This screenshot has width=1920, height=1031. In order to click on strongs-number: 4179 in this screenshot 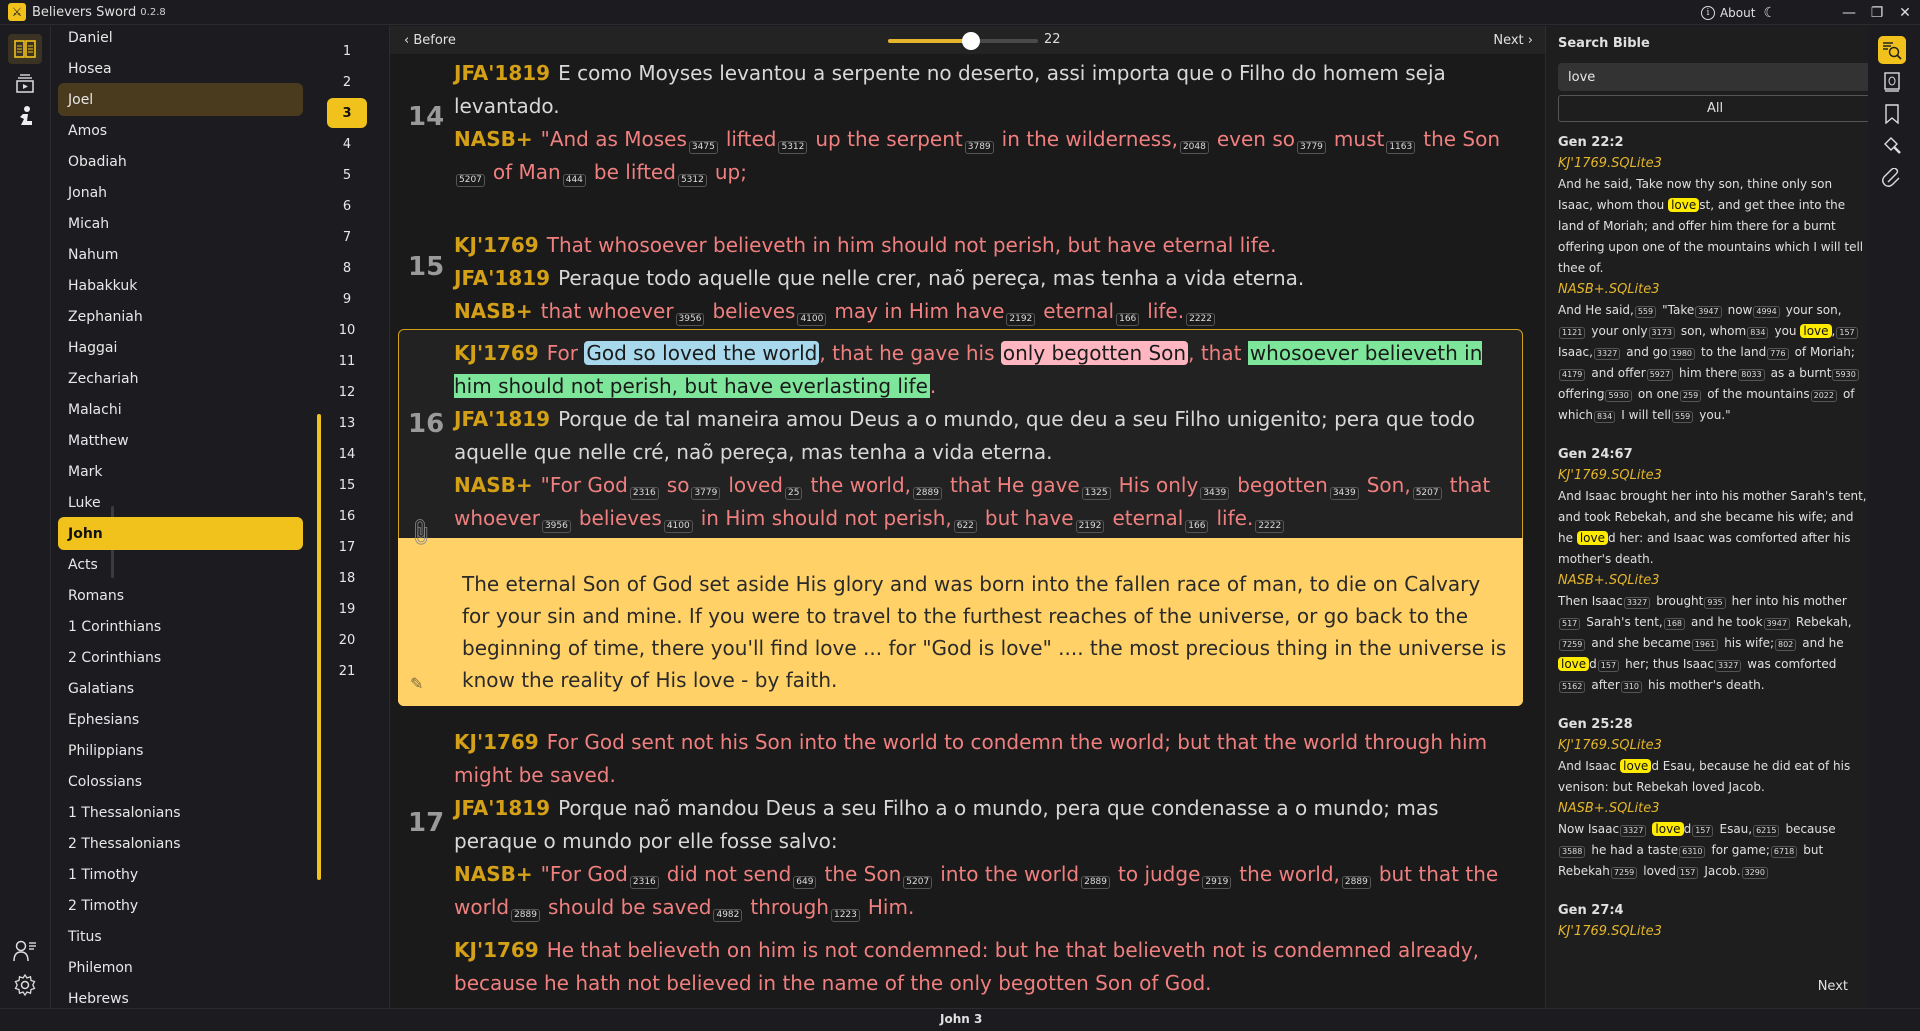, I will do `click(1572, 375)`.